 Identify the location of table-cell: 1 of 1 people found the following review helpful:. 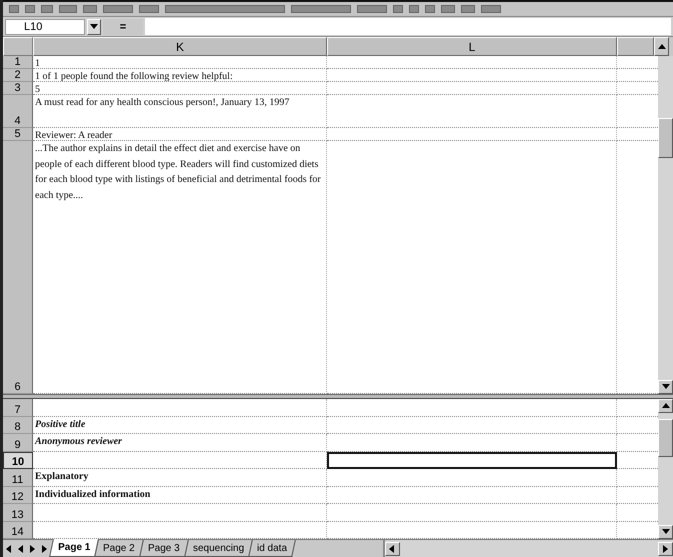
(180, 75).